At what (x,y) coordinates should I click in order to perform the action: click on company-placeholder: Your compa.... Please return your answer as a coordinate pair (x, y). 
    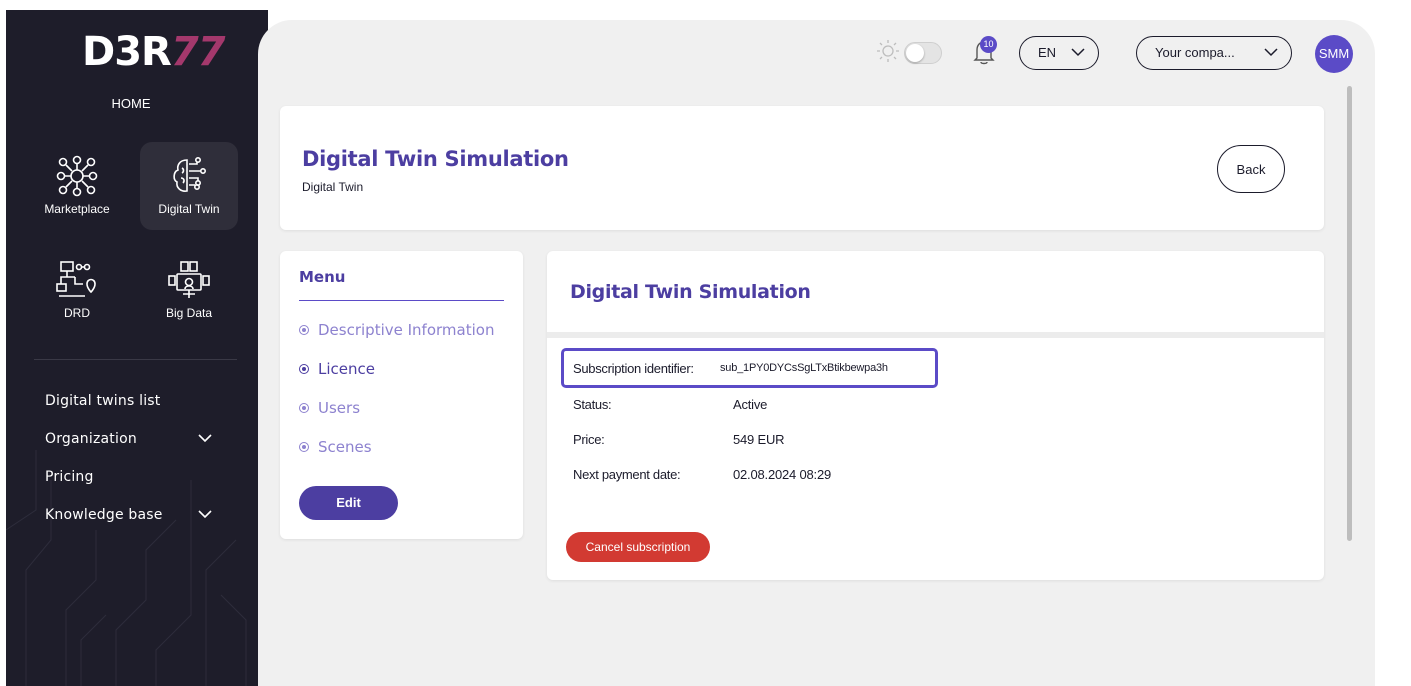
    Looking at the image, I should click on (1195, 52).